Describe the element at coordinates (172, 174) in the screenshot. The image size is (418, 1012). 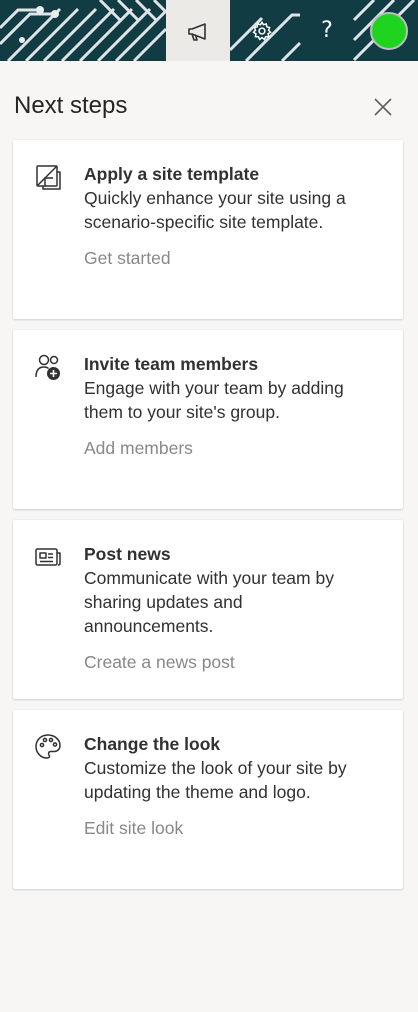
I see `card-title: Apply a site template` at that location.